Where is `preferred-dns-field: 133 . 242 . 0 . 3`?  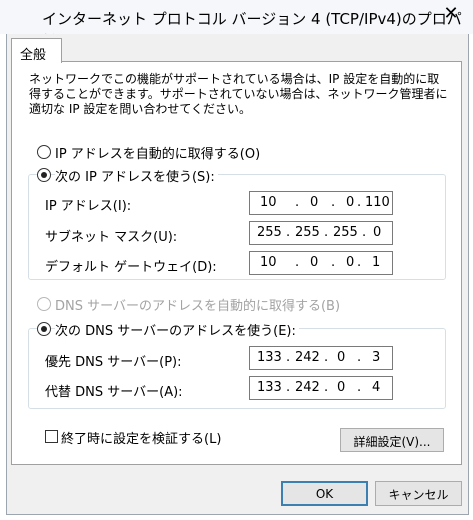 preferred-dns-field: 133 . 242 . 0 . 3 is located at coordinates (321, 358).